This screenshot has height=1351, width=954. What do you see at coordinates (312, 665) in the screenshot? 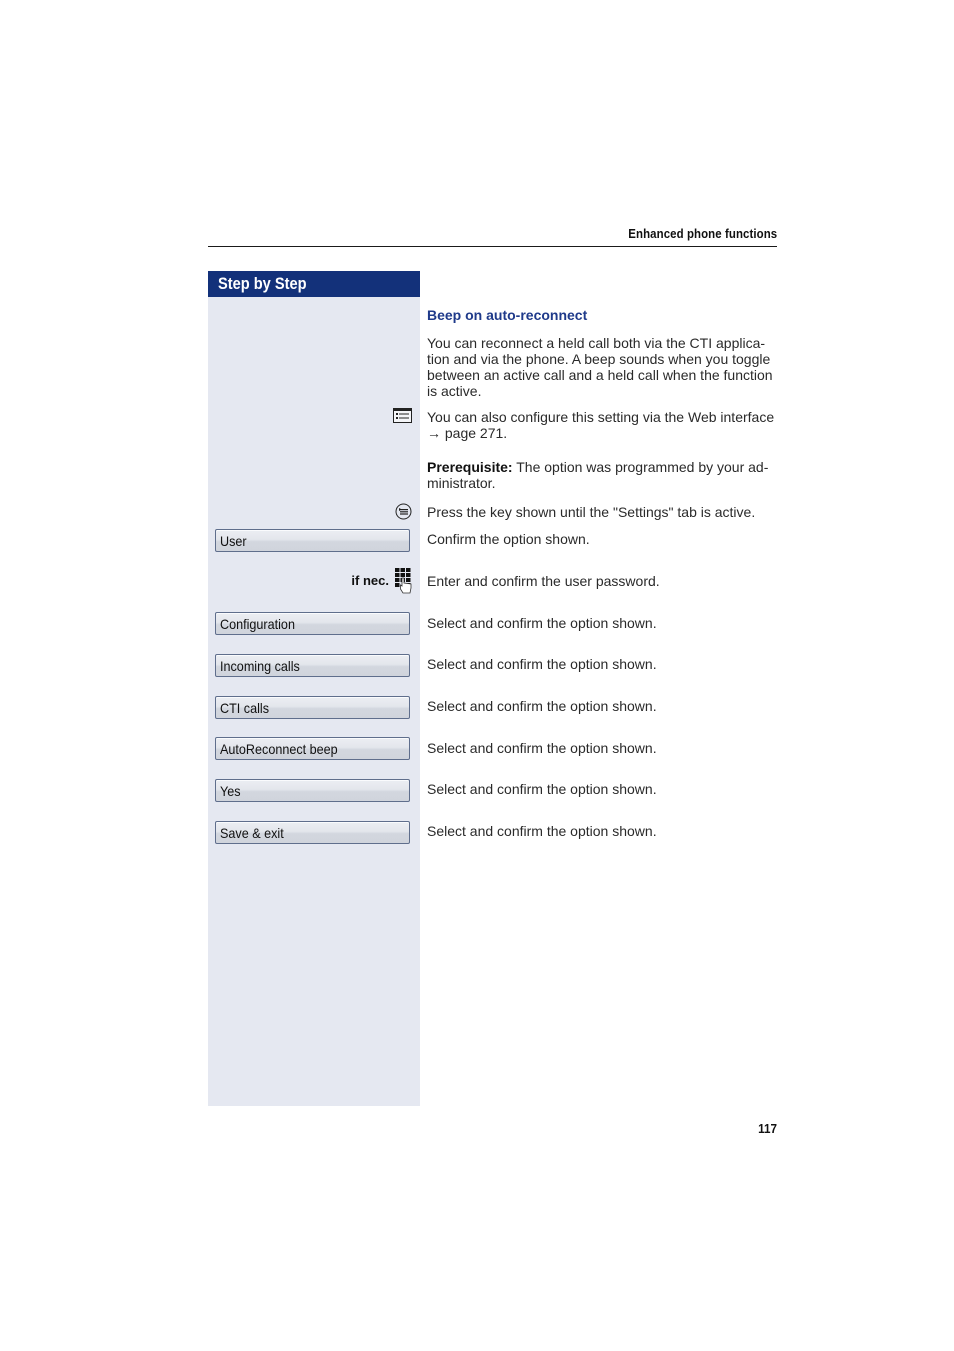
I see `menu-option-incoming-calls: Incoming calls` at bounding box center [312, 665].